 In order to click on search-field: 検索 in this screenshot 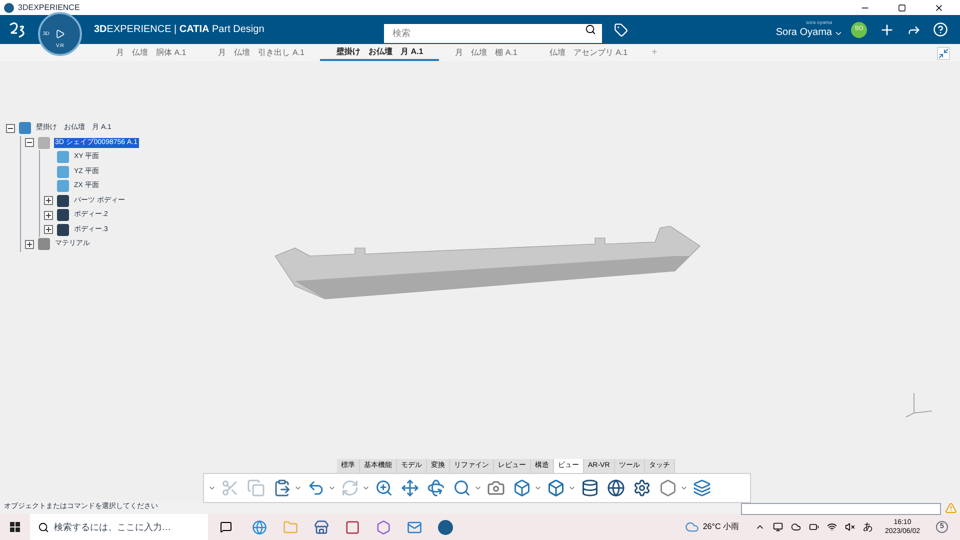, I will do `click(493, 33)`.